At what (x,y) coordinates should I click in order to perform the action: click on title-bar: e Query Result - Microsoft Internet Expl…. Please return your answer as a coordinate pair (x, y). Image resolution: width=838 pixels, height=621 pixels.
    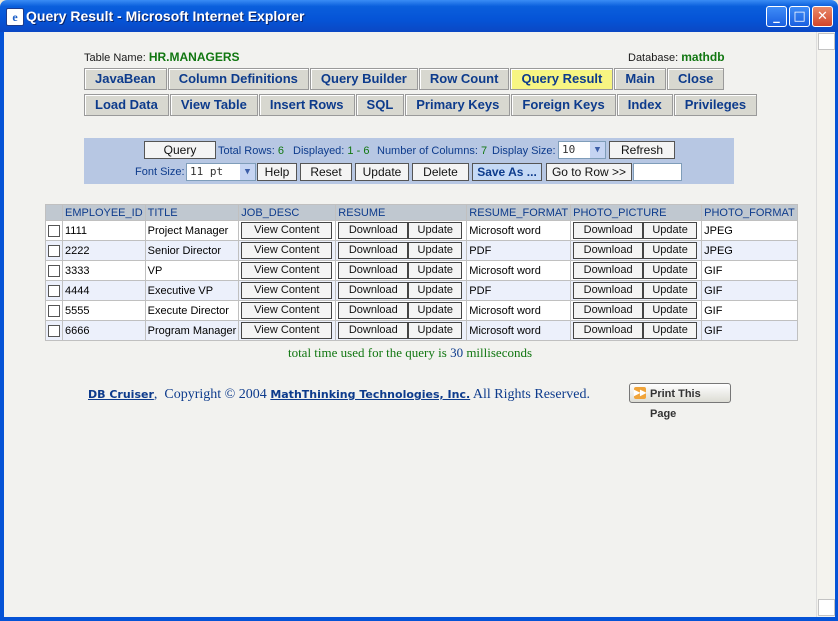
    Looking at the image, I should click on (419, 16).